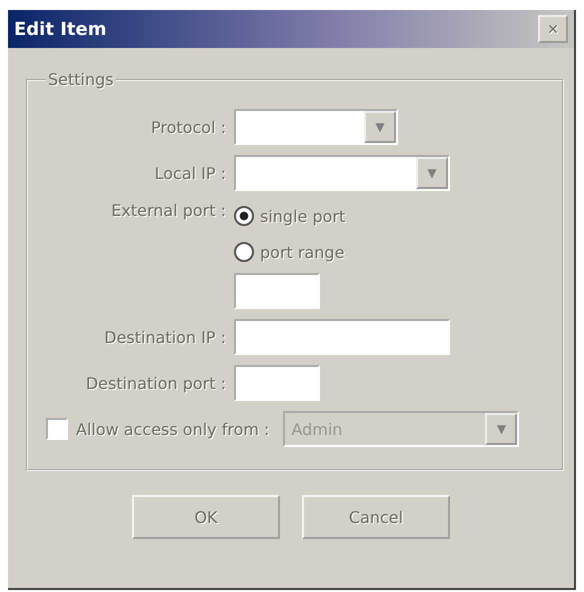 This screenshot has width=584, height=592. Describe the element at coordinates (190, 173) in the screenshot. I see `field-label: Local IP :` at that location.